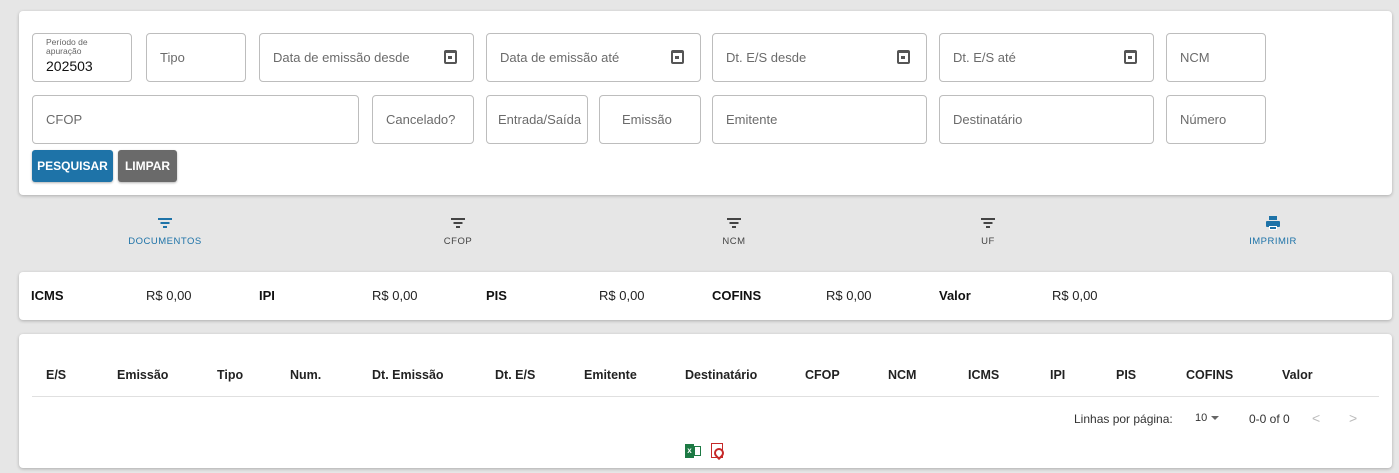 The height and width of the screenshot is (473, 1399). I want to click on ncm-field: NCM, so click(1216, 57).